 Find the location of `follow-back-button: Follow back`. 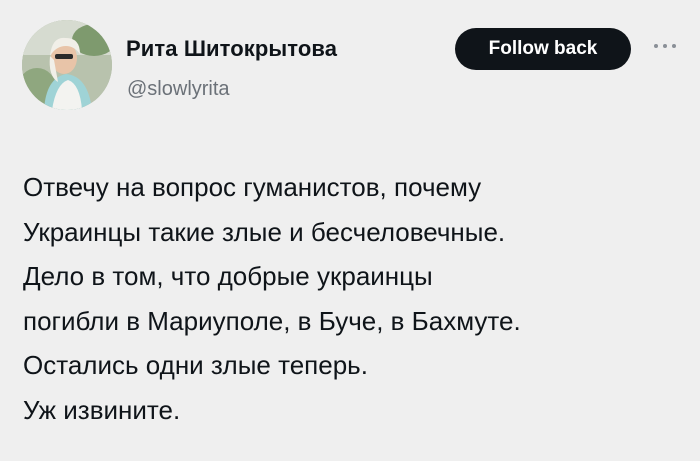

follow-back-button: Follow back is located at coordinates (543, 49).